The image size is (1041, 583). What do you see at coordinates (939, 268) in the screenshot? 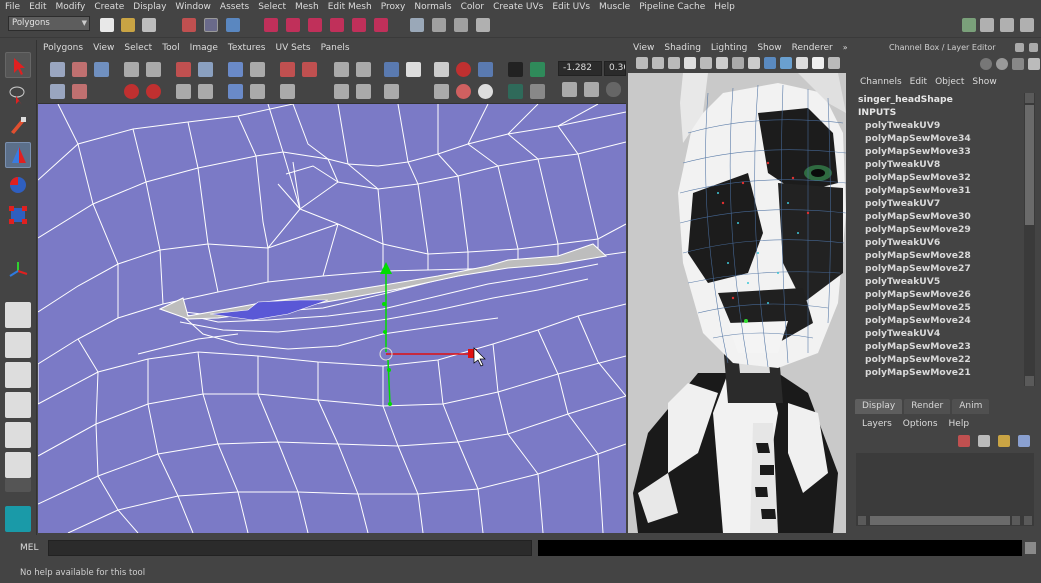
I see `input-node: polyMapSewMove27` at bounding box center [939, 268].